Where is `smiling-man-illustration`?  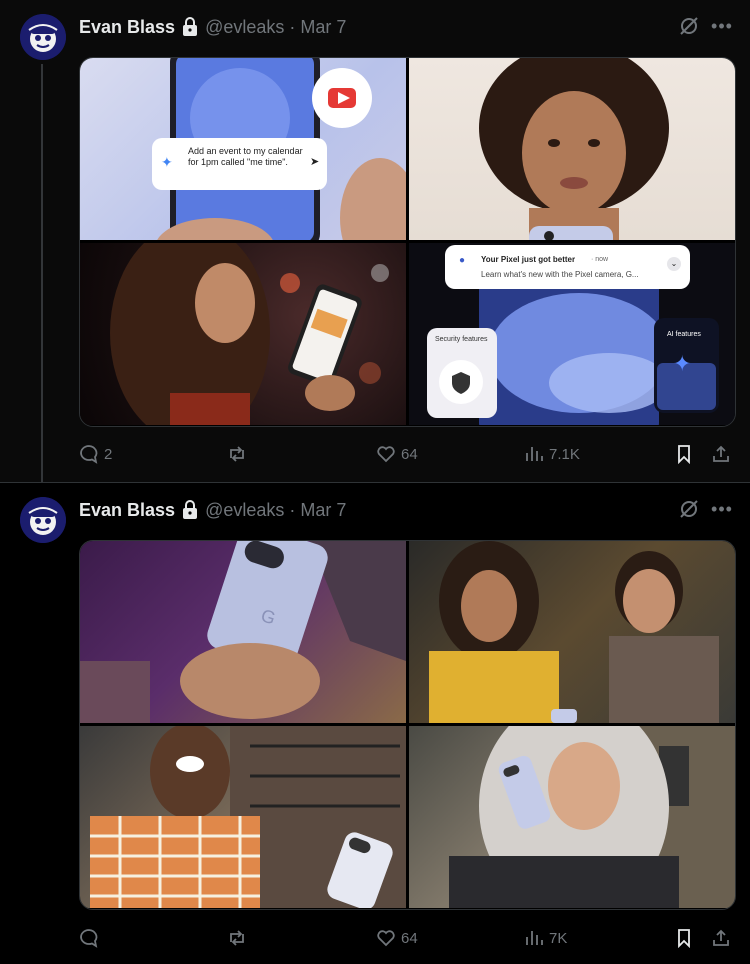
smiling-man-illustration is located at coordinates (248, 817).